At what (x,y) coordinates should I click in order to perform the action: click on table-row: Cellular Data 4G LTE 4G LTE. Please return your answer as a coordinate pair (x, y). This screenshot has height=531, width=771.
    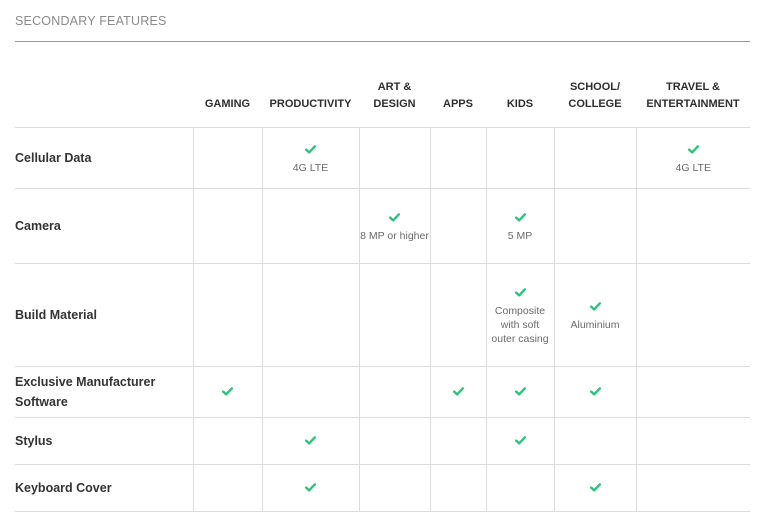
    Looking at the image, I should click on (382, 158).